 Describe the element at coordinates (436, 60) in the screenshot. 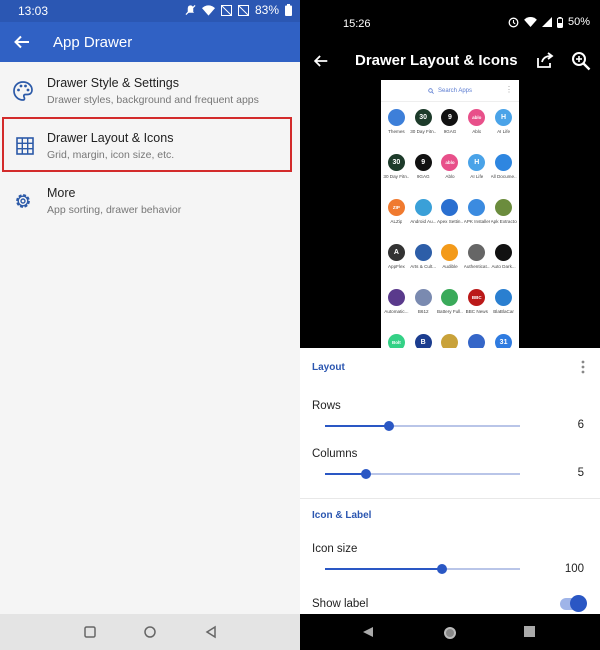

I see `page-title: Drawer Layout & Icons` at that location.